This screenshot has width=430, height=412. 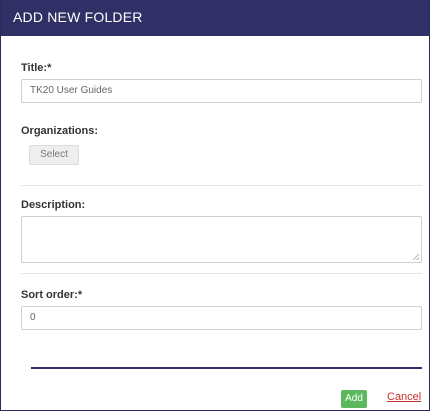 What do you see at coordinates (221, 318) in the screenshot?
I see `sort-order-input: 0` at bounding box center [221, 318].